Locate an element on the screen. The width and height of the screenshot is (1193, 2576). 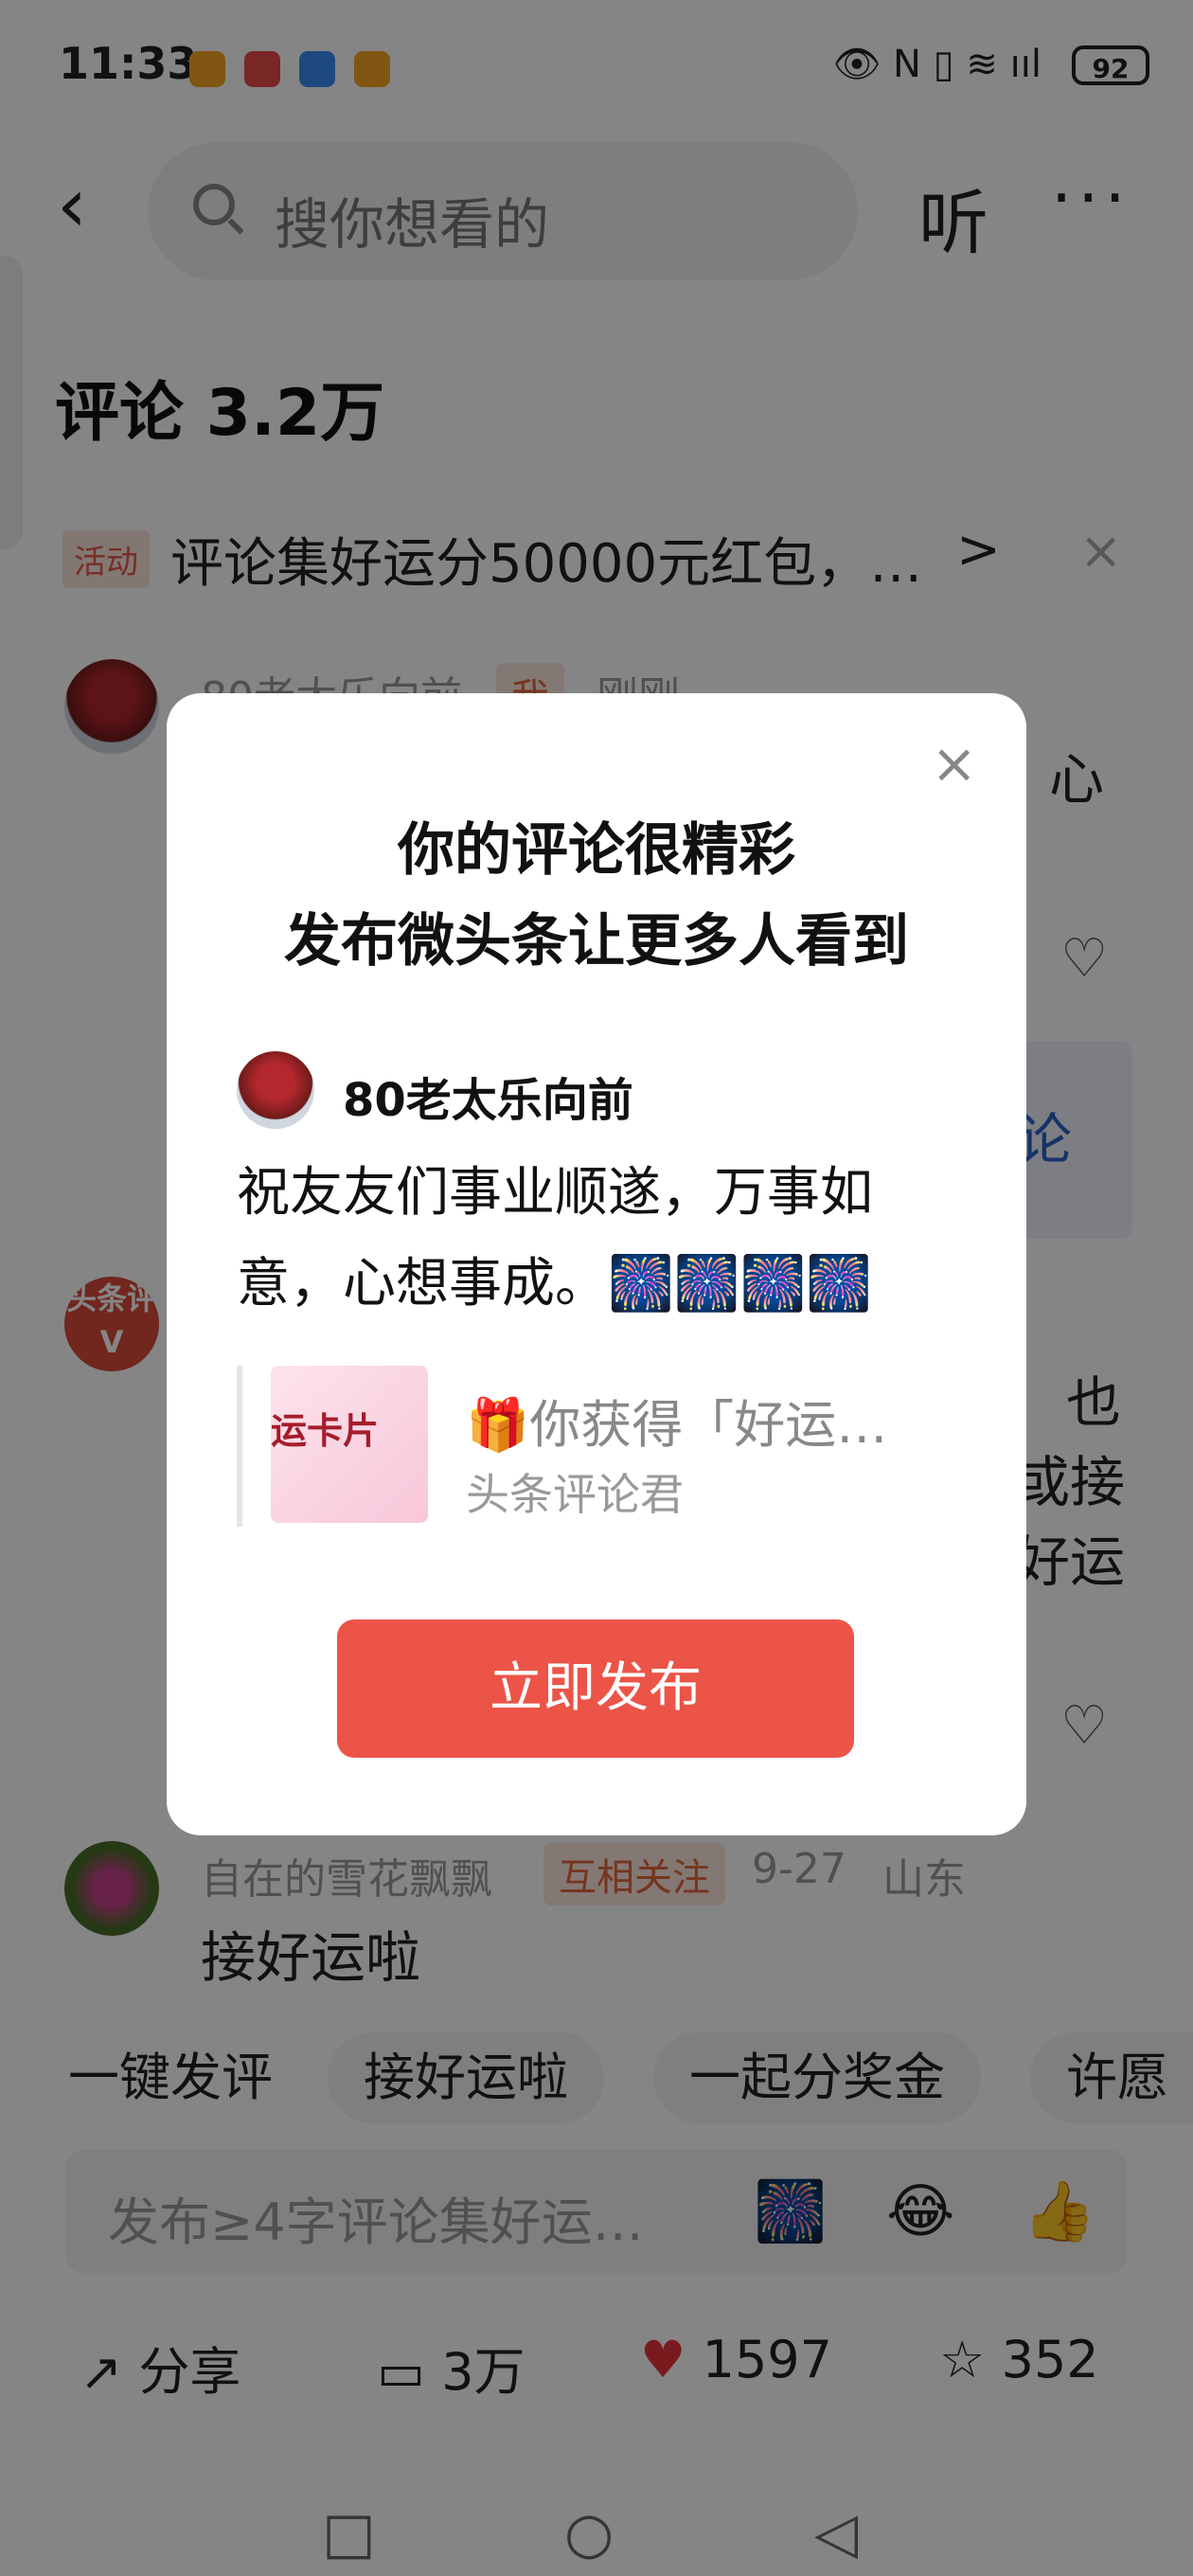
avatar is located at coordinates (275, 1090).